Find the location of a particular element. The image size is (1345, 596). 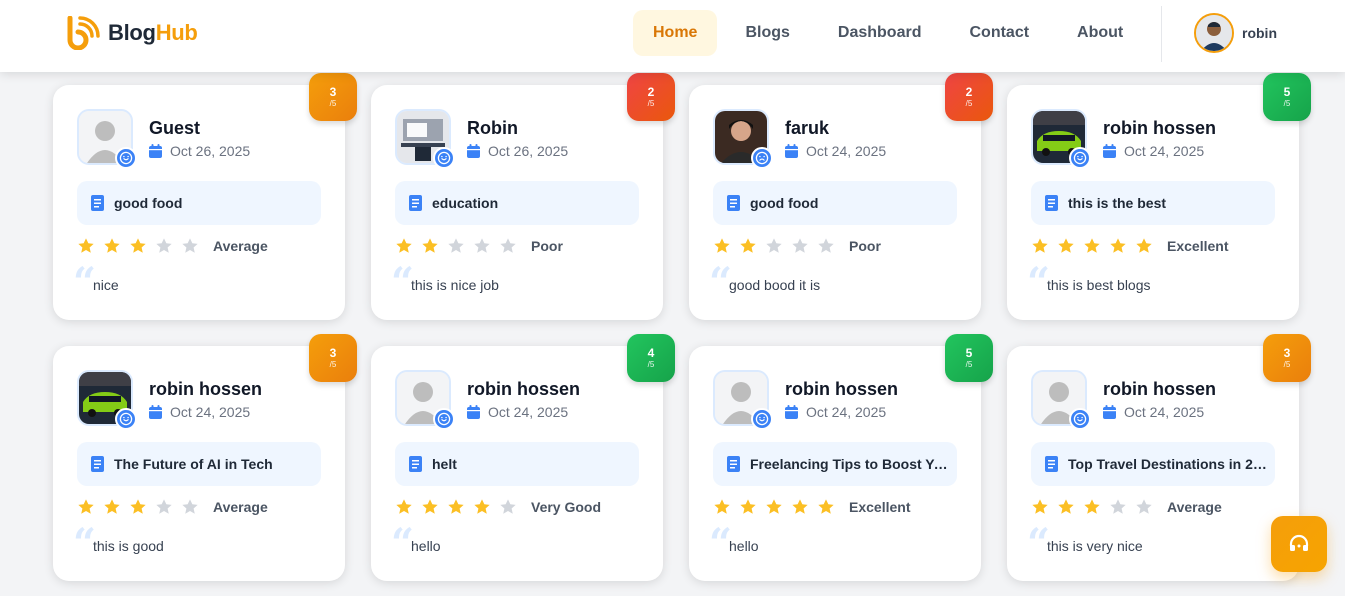

user-name: robin is located at coordinates (1259, 33).